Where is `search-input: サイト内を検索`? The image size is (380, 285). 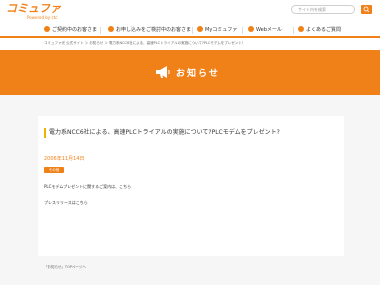
search-input: サイト内を検索 is located at coordinates (323, 9).